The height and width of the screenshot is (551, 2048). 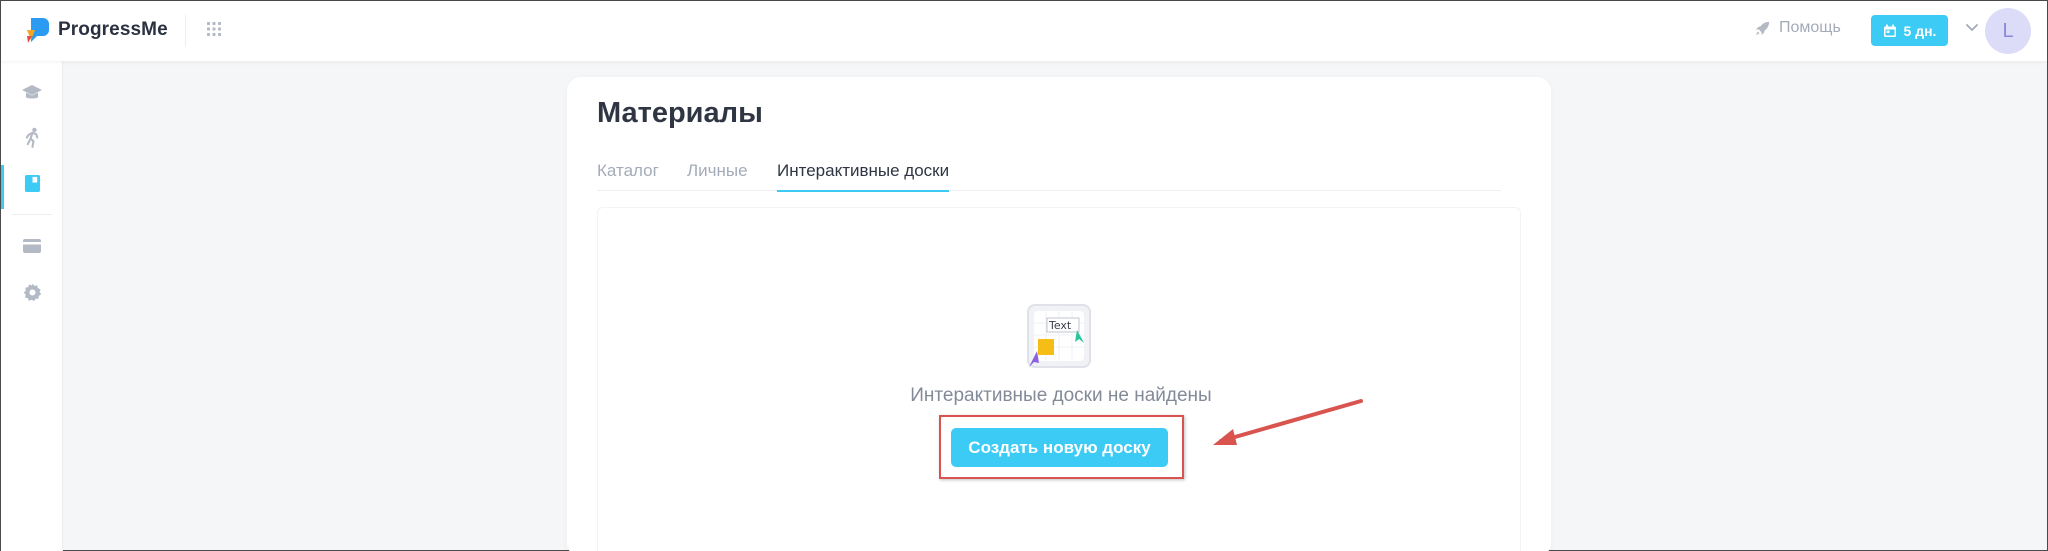 What do you see at coordinates (1059, 447) in the screenshot?
I see `create-new-board-button: Создать новую доску` at bounding box center [1059, 447].